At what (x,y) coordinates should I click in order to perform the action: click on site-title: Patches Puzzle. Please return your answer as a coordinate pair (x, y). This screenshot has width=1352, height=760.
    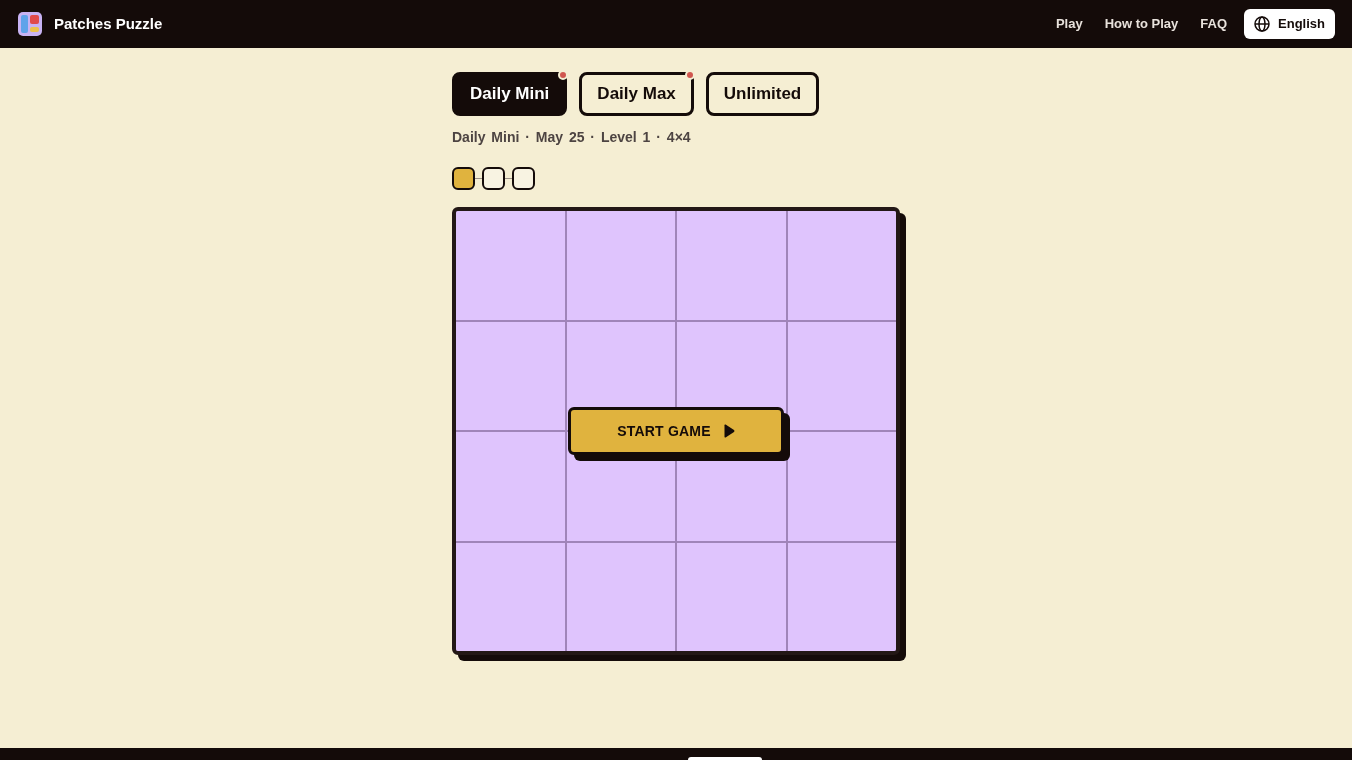
    Looking at the image, I should click on (108, 24).